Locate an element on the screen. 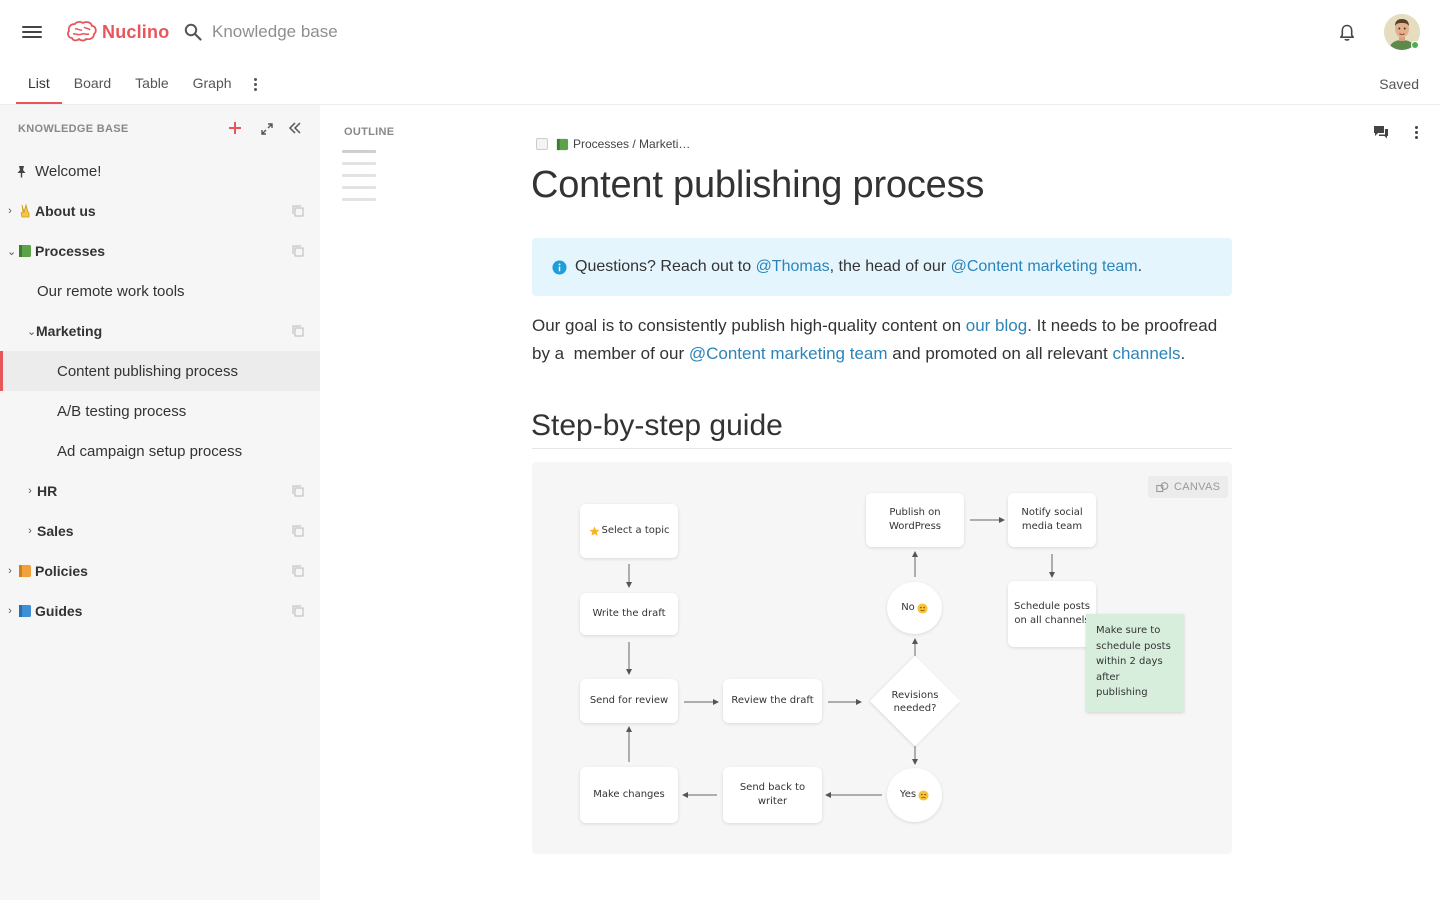 The width and height of the screenshot is (1440, 900). sidebar-item-about-us: › About us is located at coordinates (160, 211).